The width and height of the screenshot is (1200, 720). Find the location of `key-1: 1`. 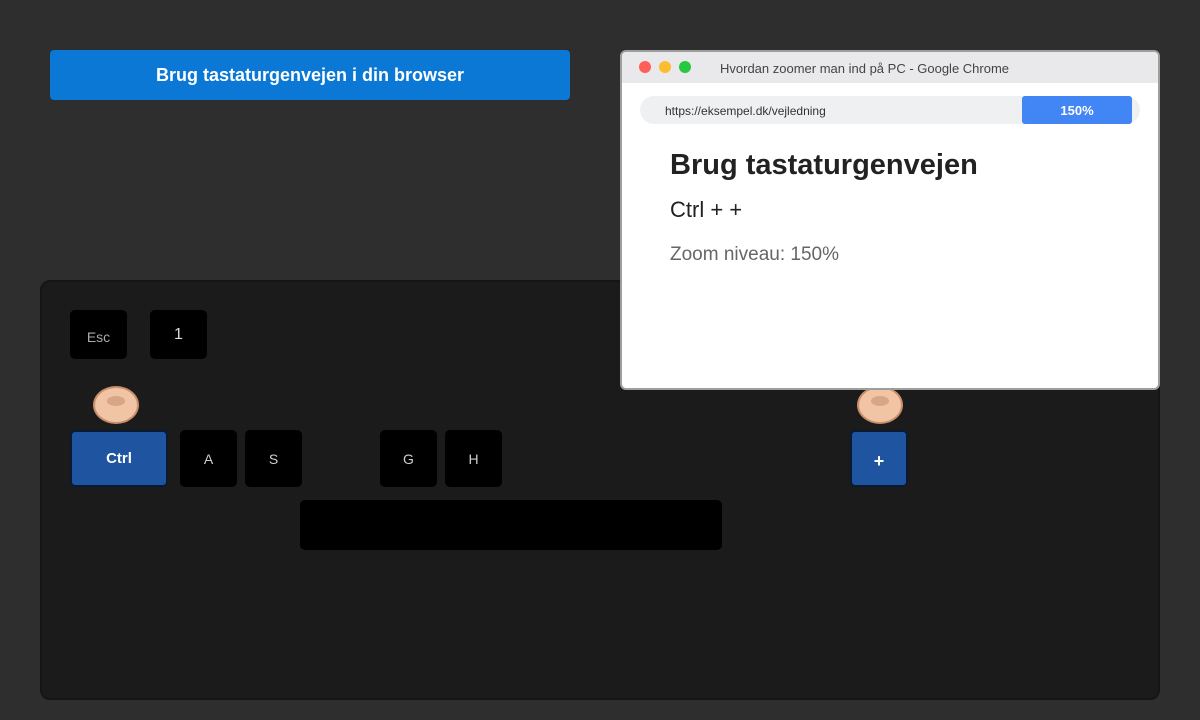

key-1: 1 is located at coordinates (178, 334).